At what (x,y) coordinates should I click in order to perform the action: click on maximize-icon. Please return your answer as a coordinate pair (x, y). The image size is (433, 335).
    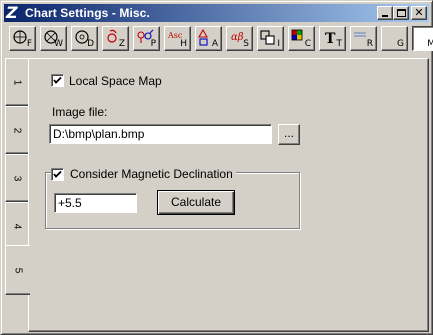
    Looking at the image, I should click on (401, 13).